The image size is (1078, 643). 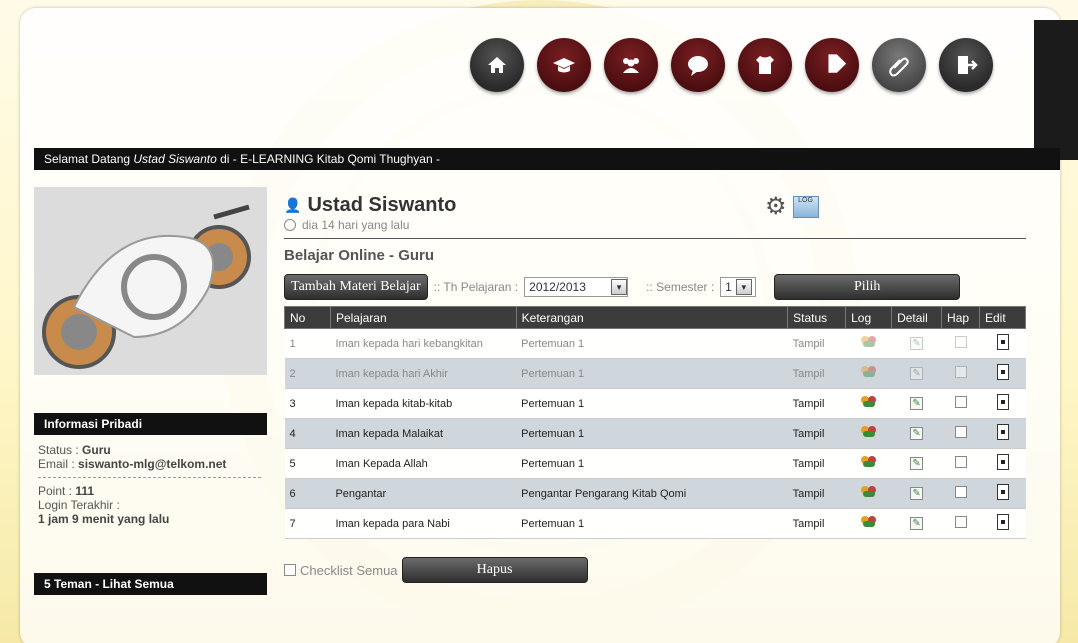 What do you see at coordinates (423, 343) in the screenshot?
I see `cell-pelajaran: Iman kepada hari kebangkitan` at bounding box center [423, 343].